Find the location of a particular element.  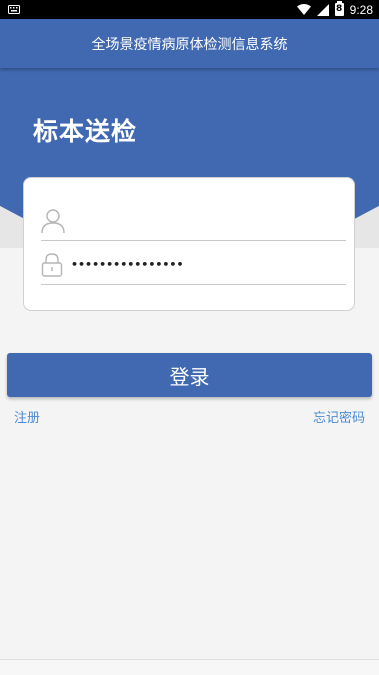

username-input is located at coordinates (208, 220).